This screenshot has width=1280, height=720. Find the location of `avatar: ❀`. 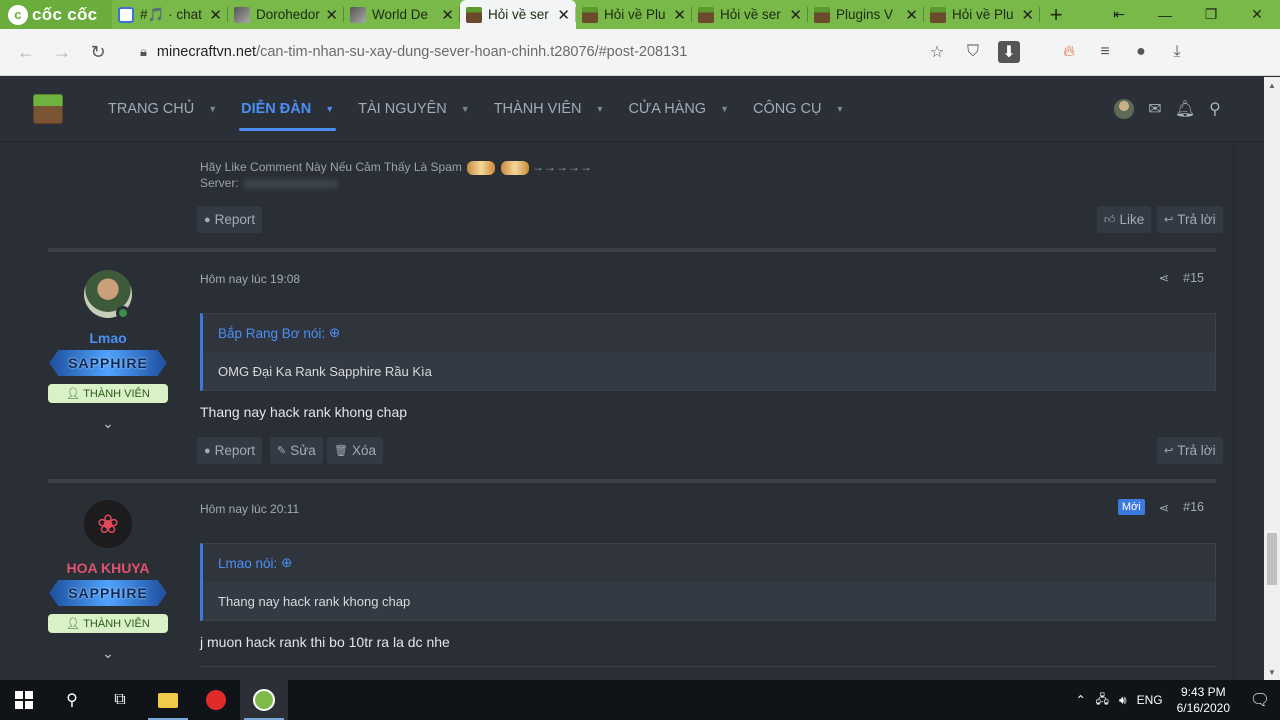

avatar: ❀ is located at coordinates (108, 524).